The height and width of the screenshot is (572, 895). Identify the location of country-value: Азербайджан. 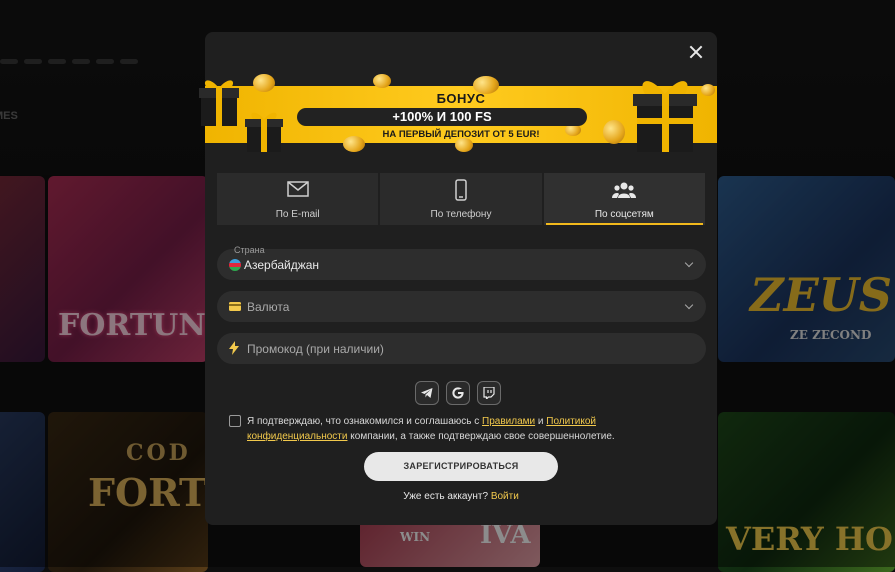
(282, 265).